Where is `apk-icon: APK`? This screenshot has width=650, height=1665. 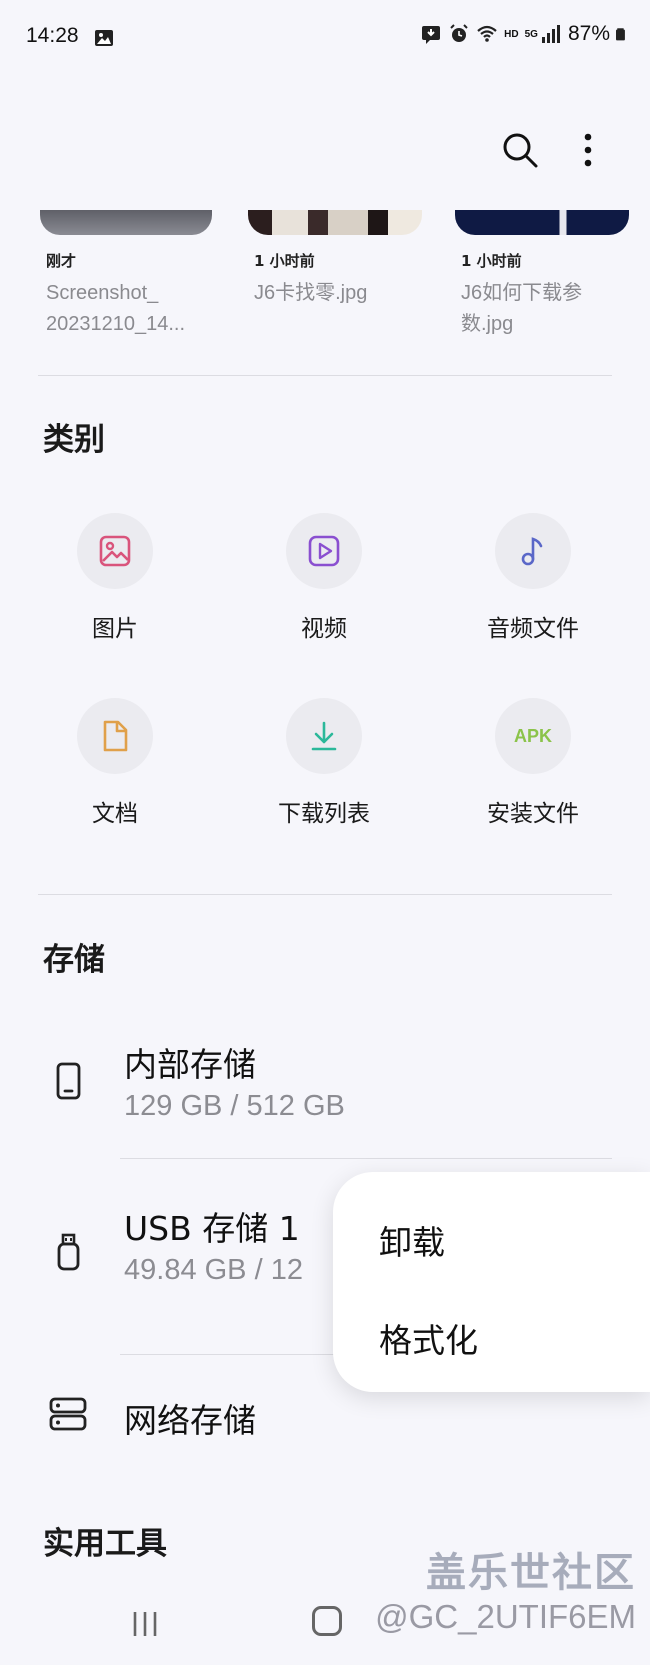
apk-icon: APK is located at coordinates (533, 736).